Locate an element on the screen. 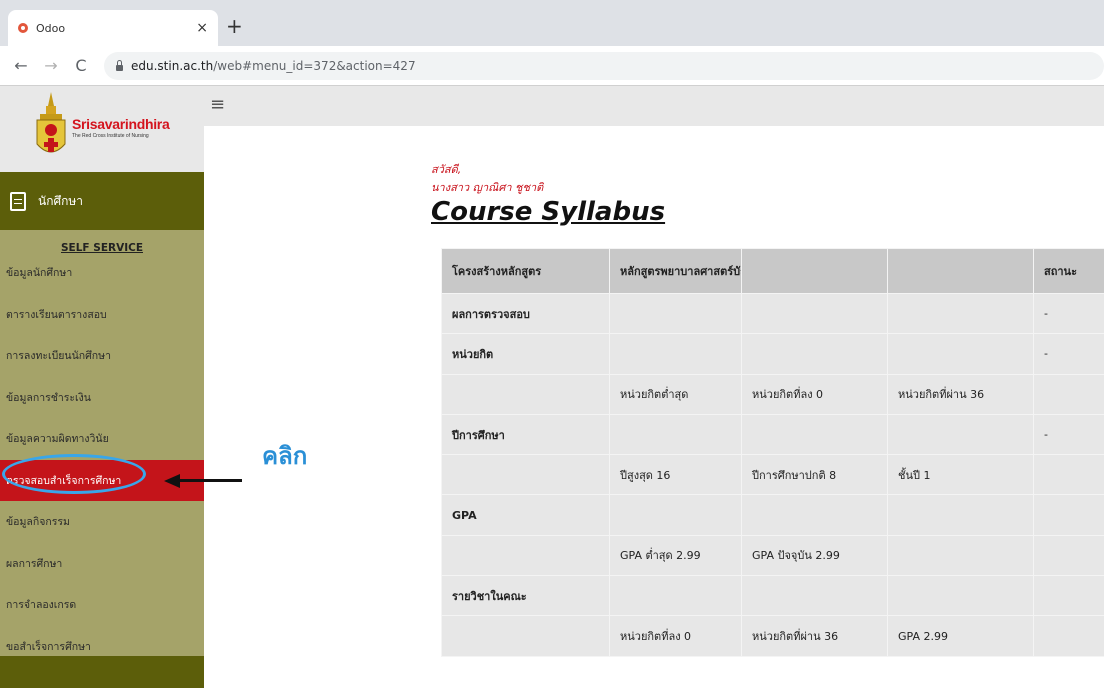 This screenshot has width=1104, height=688. table-cell: ผลการตรวจสอบ is located at coordinates (525, 313).